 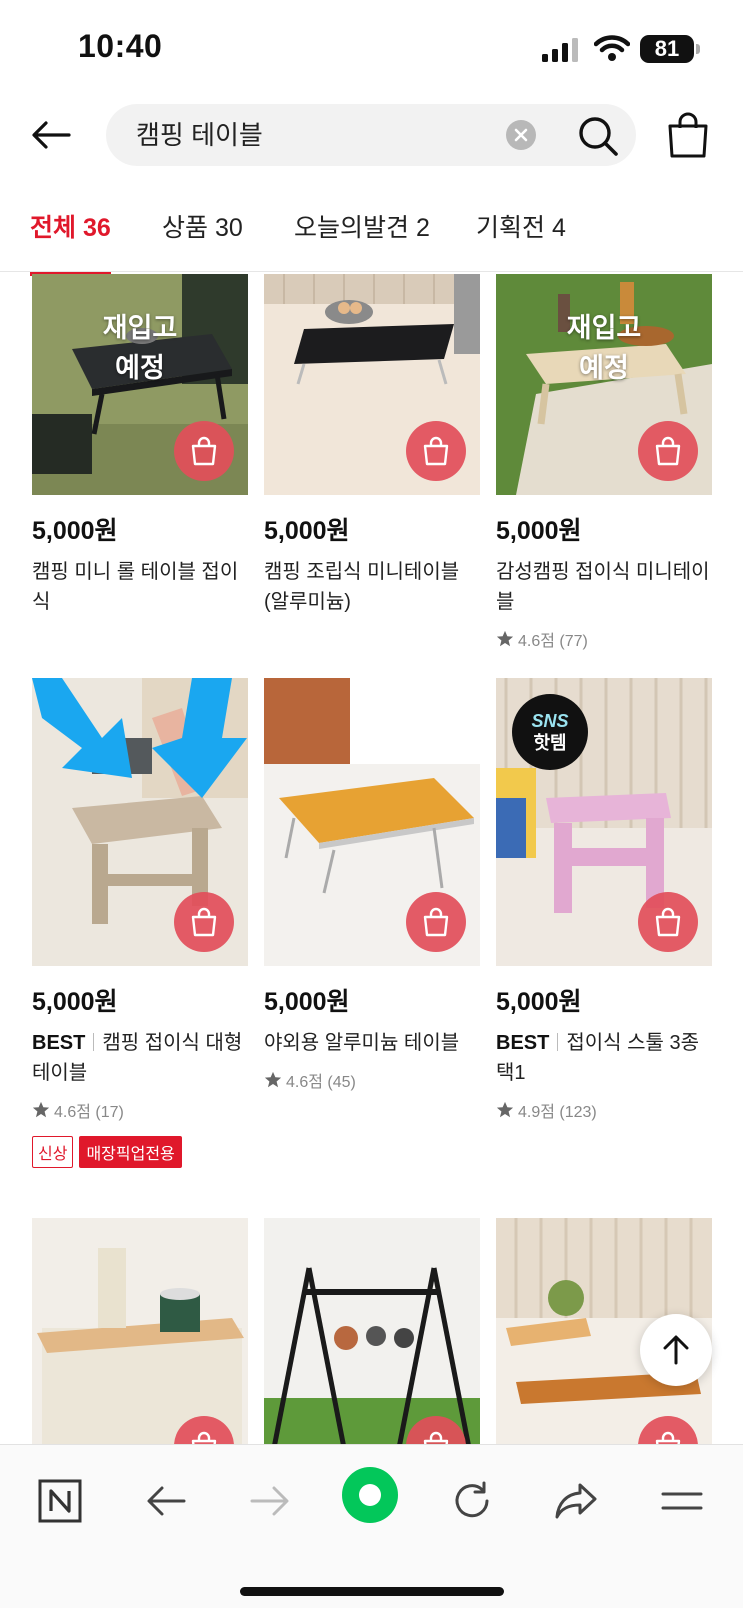 What do you see at coordinates (521, 238) in the screenshot?
I see `tab-exhibitions: 기획전 4` at bounding box center [521, 238].